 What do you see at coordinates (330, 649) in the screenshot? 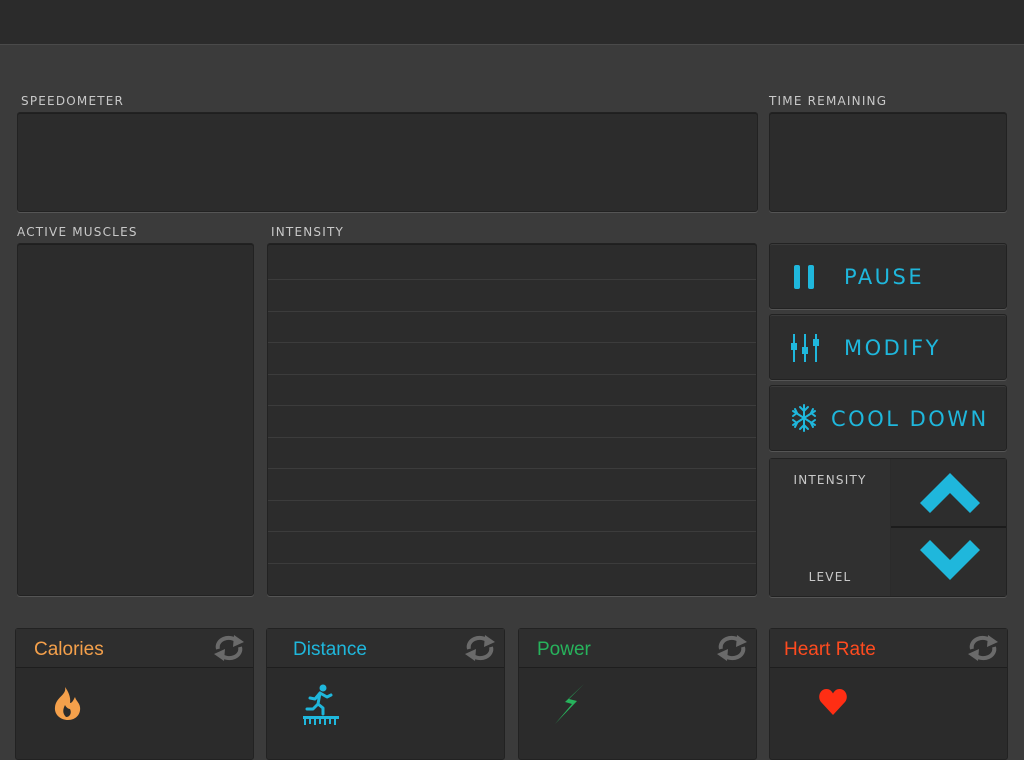
I see `distance-title: Distance` at bounding box center [330, 649].